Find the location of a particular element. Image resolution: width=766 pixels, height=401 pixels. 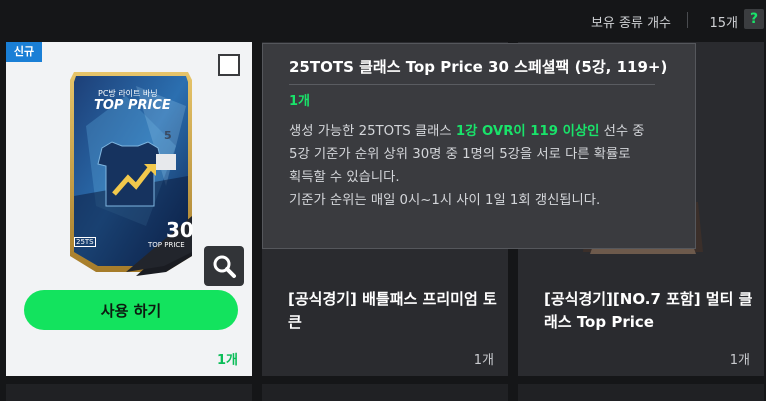

magnify-button is located at coordinates (224, 266).